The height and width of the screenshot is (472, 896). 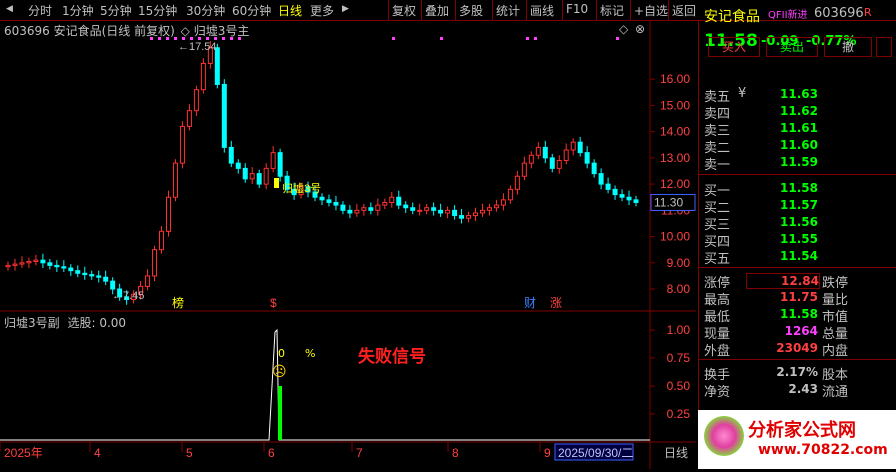 I want to click on ask-price-4: 11.59, so click(x=799, y=162).